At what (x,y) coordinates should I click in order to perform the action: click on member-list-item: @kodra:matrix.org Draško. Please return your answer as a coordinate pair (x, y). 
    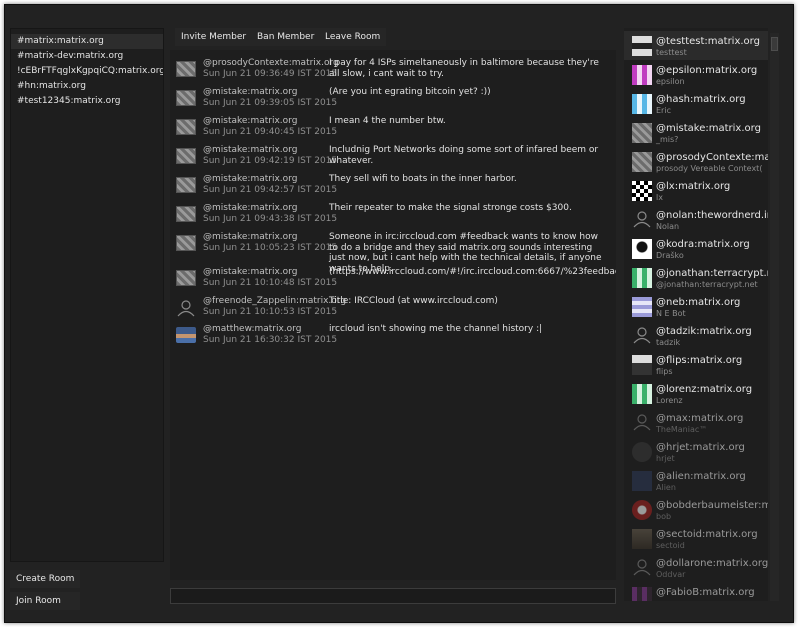
    Looking at the image, I should click on (696, 248).